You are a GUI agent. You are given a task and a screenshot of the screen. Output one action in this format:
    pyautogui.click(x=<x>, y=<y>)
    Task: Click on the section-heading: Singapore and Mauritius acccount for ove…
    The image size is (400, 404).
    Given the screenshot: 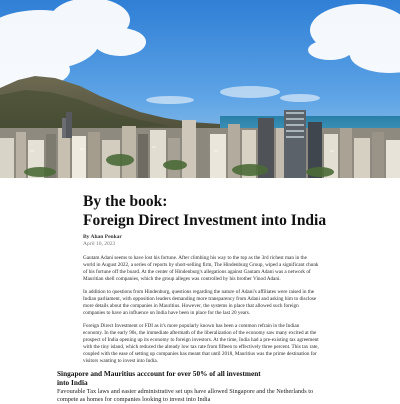 What is the action you would take?
    pyautogui.click(x=177, y=378)
    